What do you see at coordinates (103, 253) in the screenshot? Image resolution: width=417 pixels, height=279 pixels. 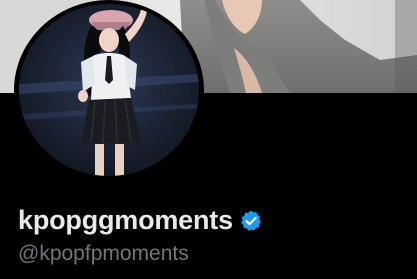 I see `user-handle: @kpopfpmoments` at bounding box center [103, 253].